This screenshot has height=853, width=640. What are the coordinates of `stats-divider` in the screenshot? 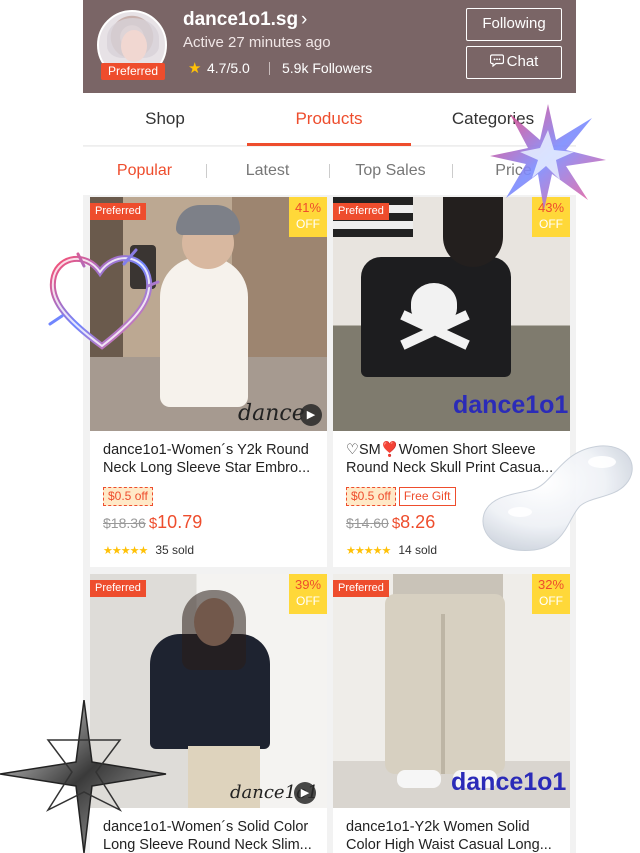 It's located at (269, 68).